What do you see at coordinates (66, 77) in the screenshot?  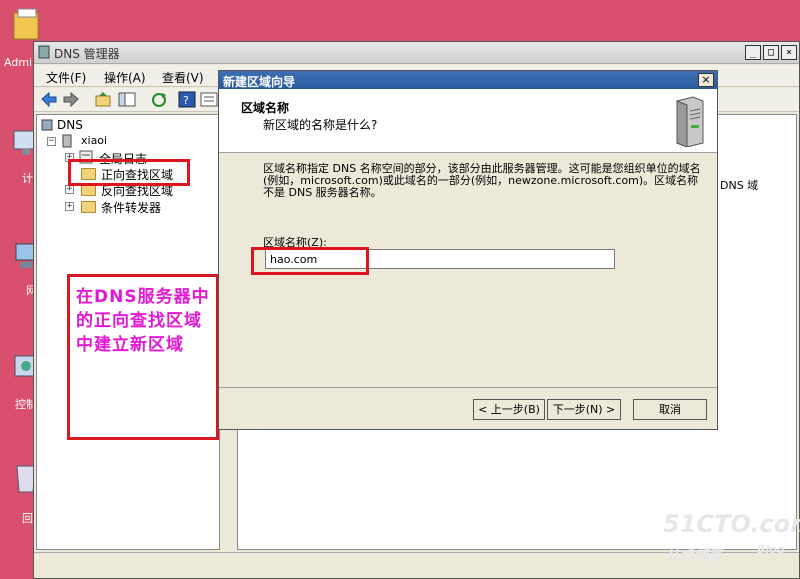 I see `menu-file: 文件(F)` at bounding box center [66, 77].